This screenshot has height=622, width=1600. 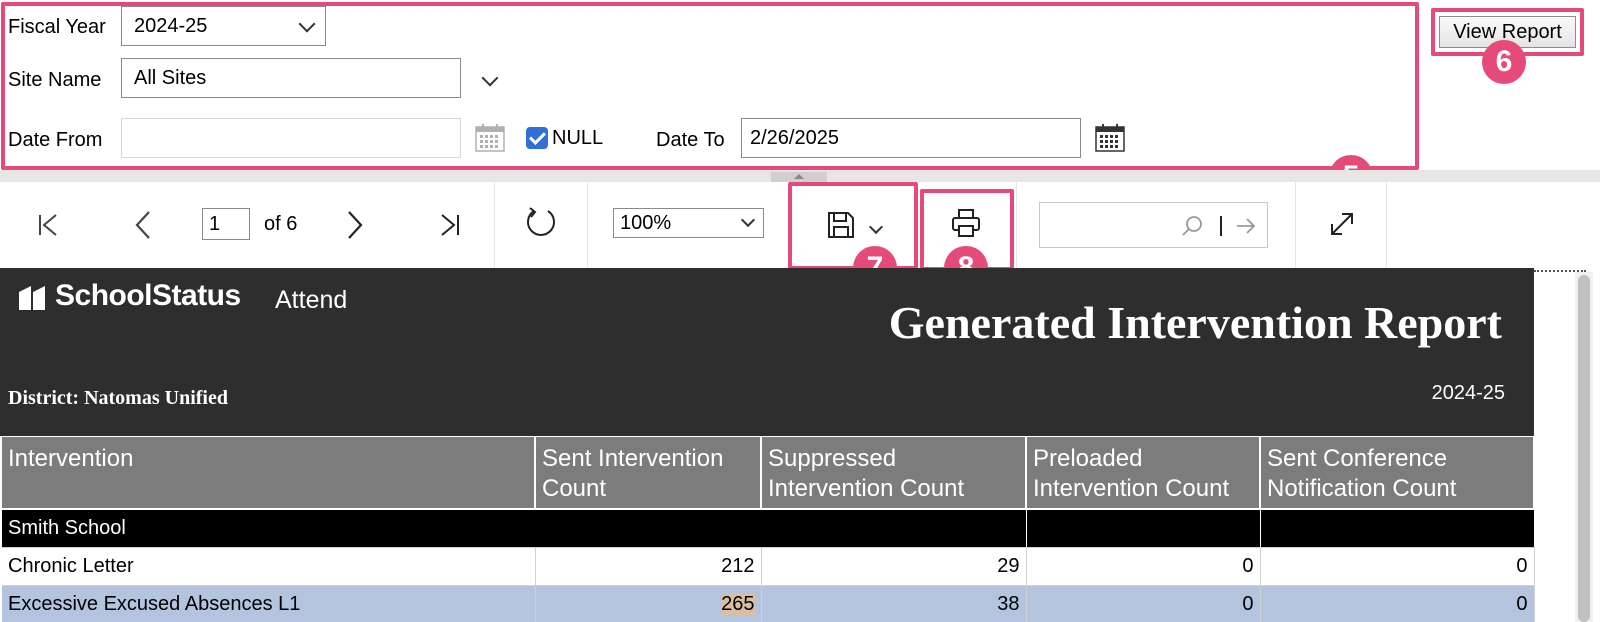 I want to click on intervention-name: Excessive Excused Absences L1, so click(x=269, y=603).